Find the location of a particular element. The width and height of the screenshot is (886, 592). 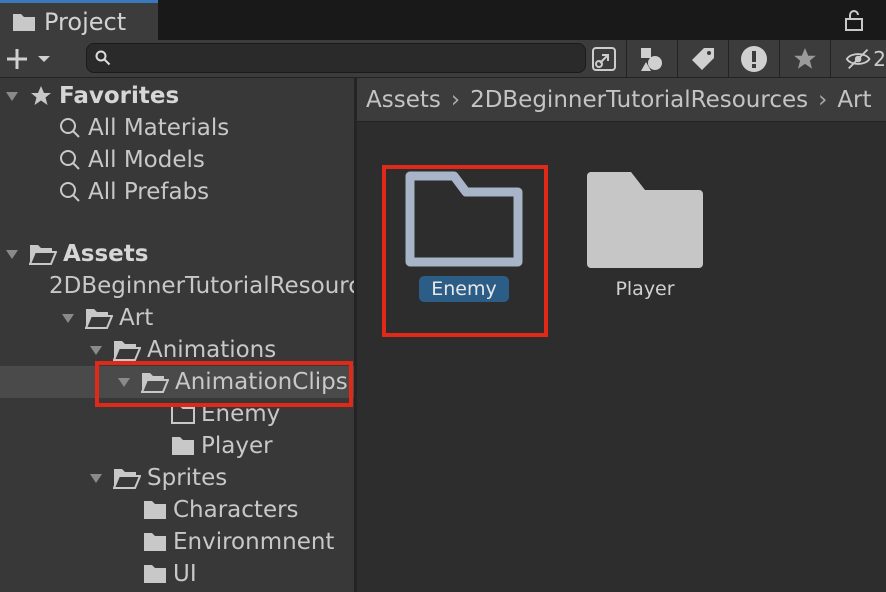

tree-row-all-models: All Models is located at coordinates (131, 160).